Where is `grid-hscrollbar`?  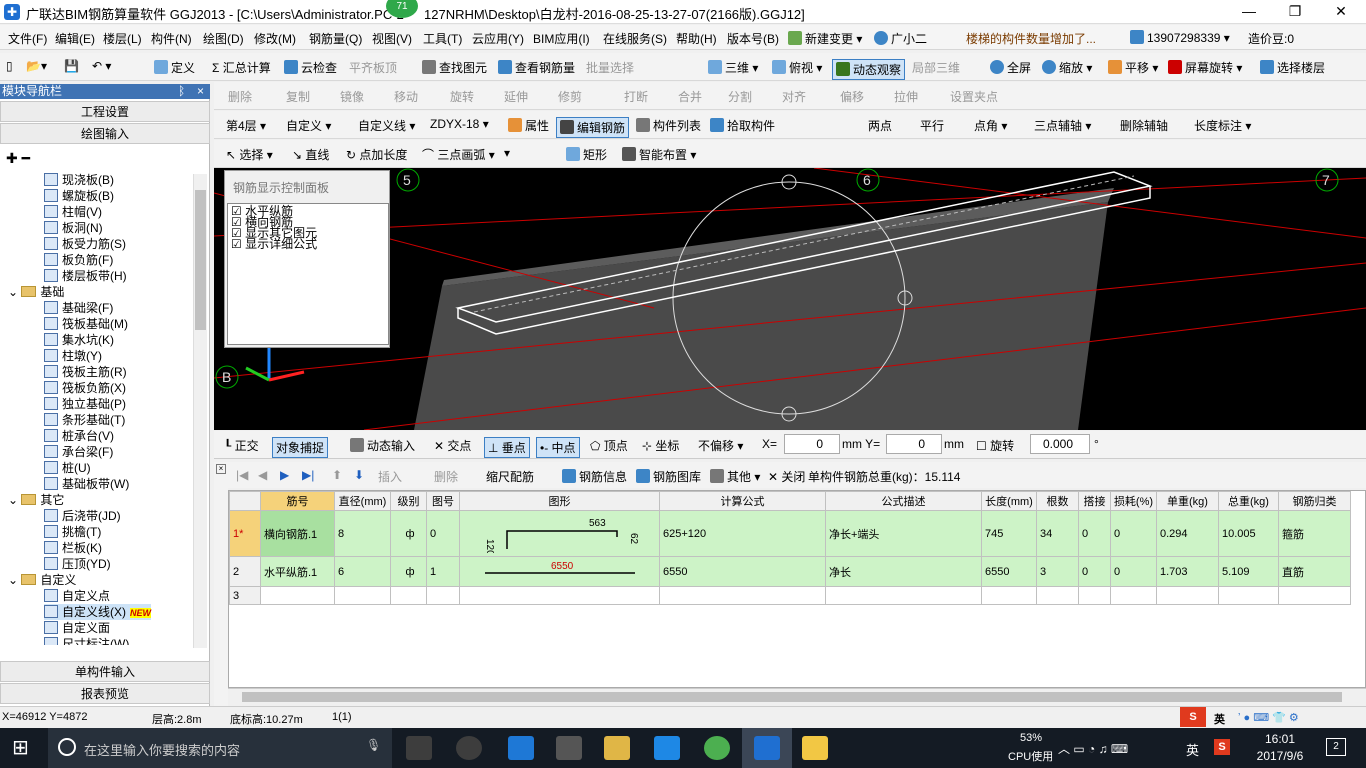
grid-hscrollbar is located at coordinates (797, 696).